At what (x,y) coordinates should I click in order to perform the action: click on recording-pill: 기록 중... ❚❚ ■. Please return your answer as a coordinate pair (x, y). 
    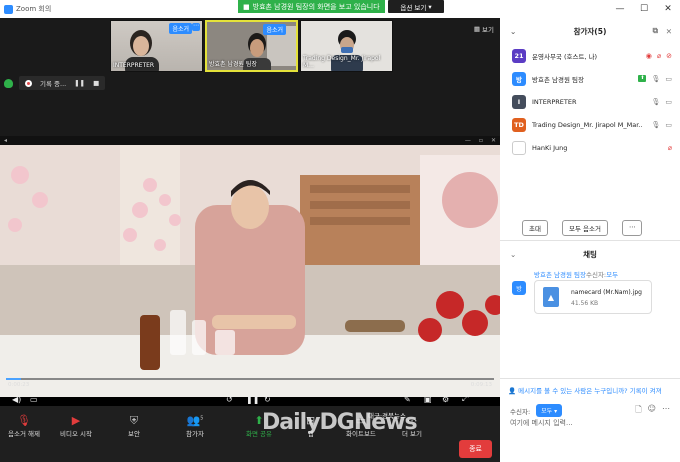
    Looking at the image, I should click on (62, 83).